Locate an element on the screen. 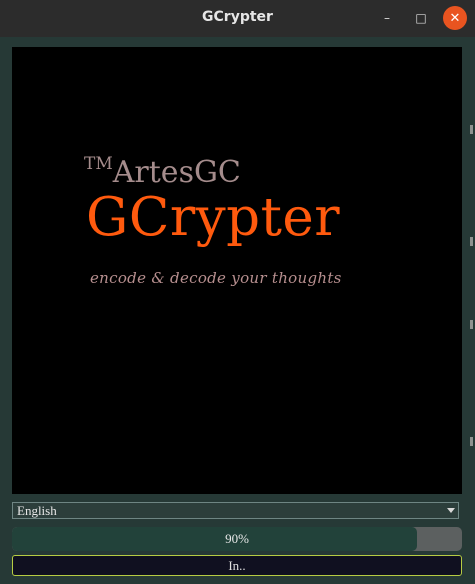 The width and height of the screenshot is (475, 584). minimize-button: – is located at coordinates (387, 18).